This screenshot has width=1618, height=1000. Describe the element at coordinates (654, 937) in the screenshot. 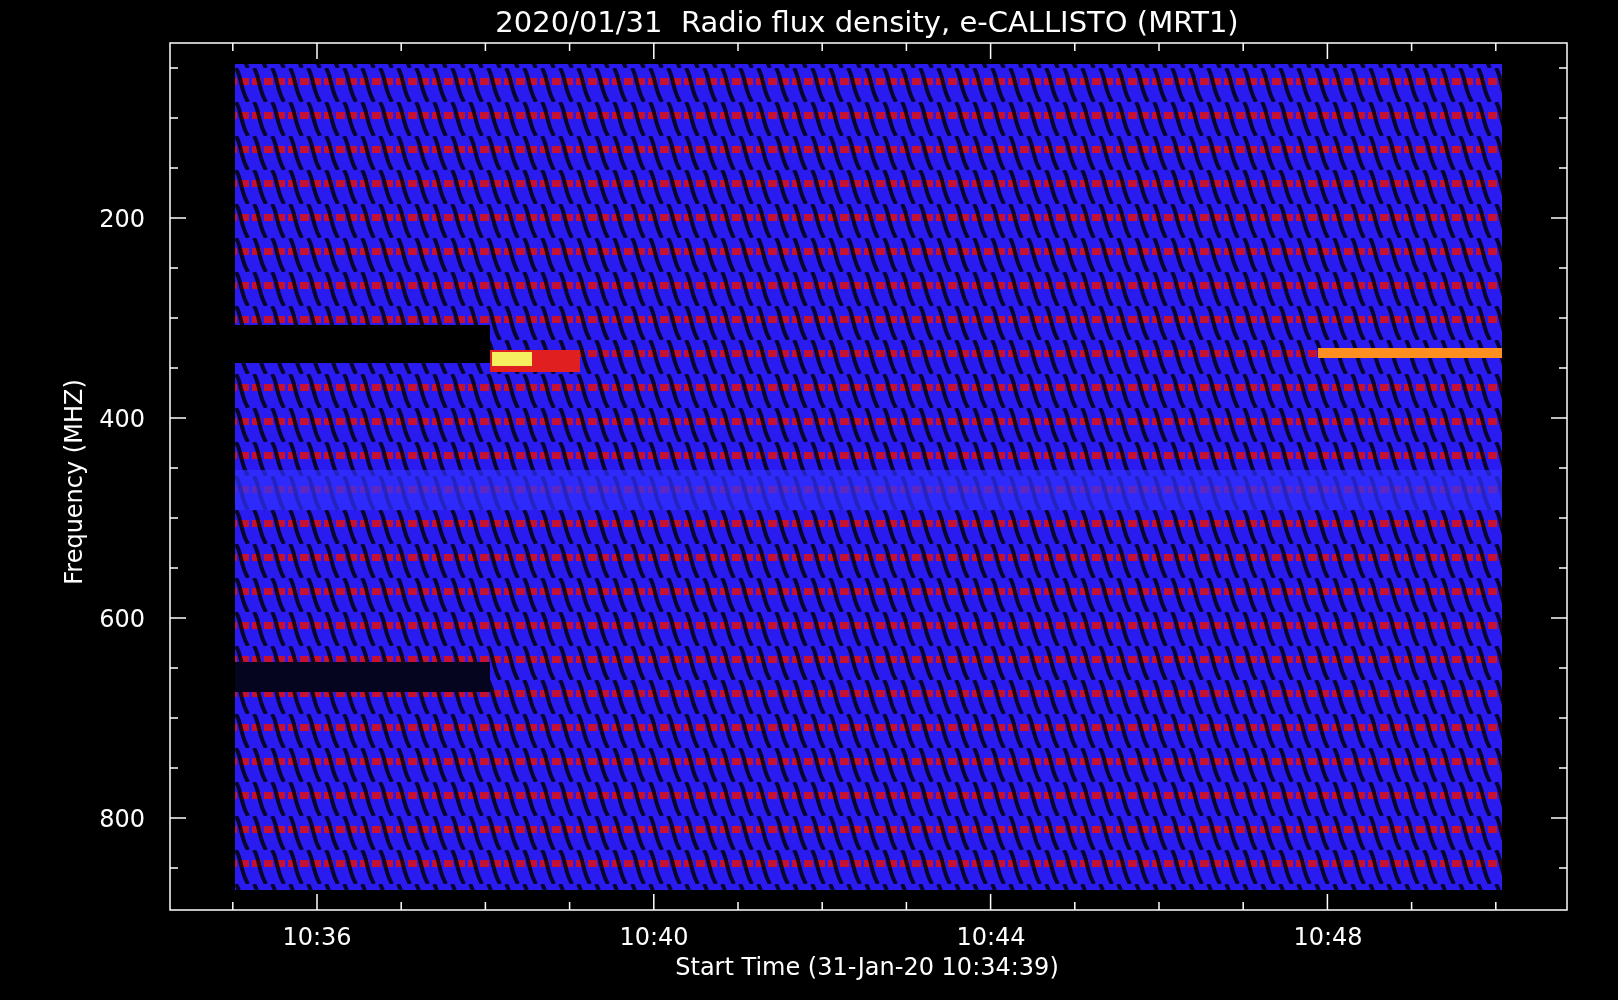

I see `tick-label: 10:40` at that location.